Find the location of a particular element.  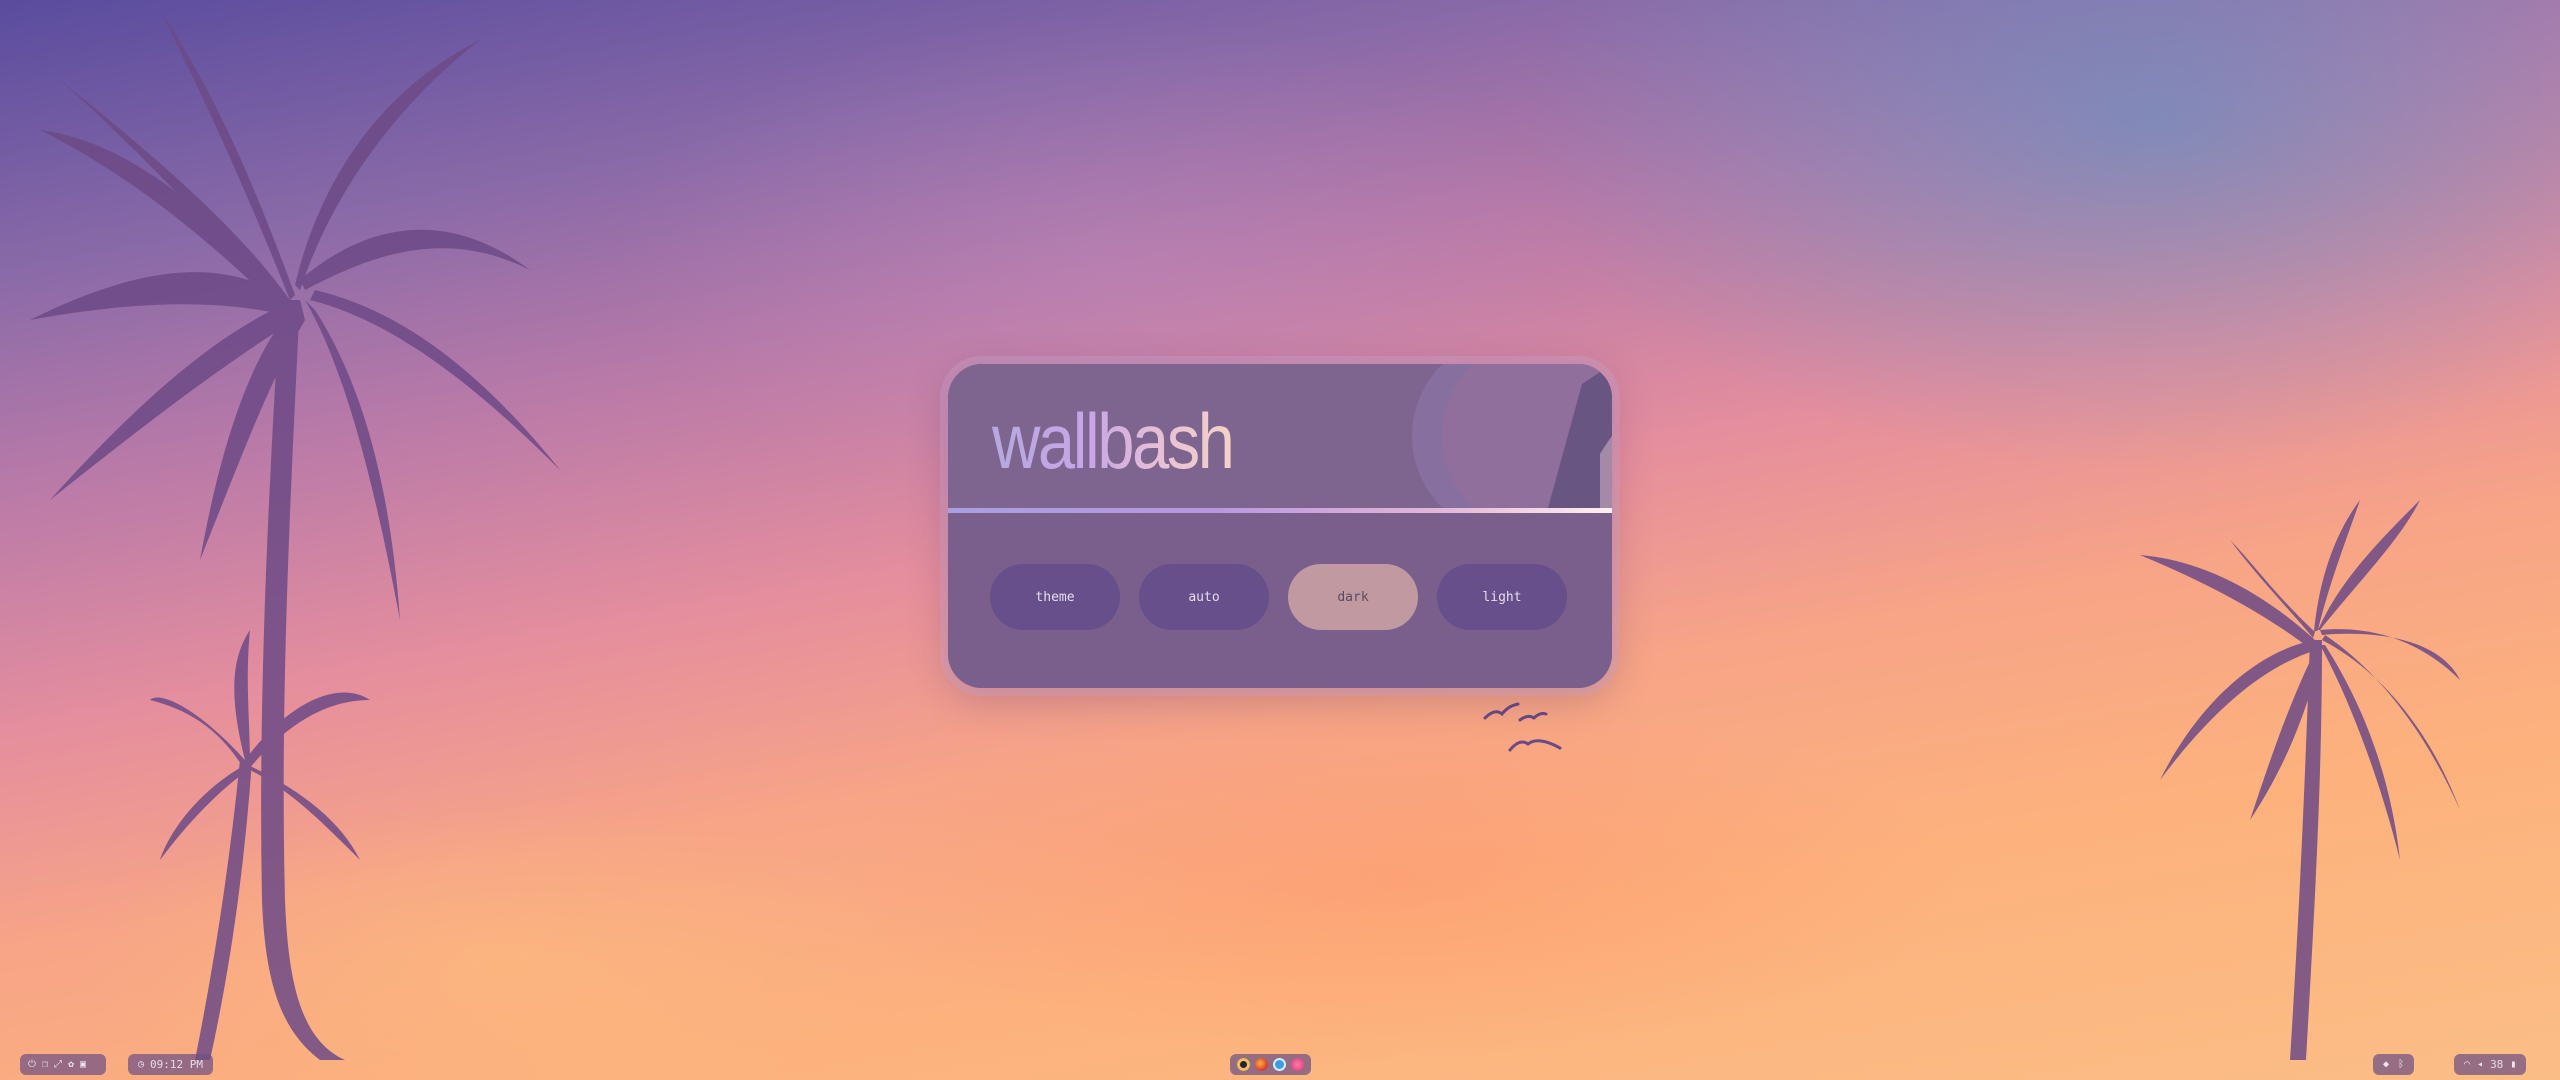

power-icon: ⏻ is located at coordinates (32, 1064).